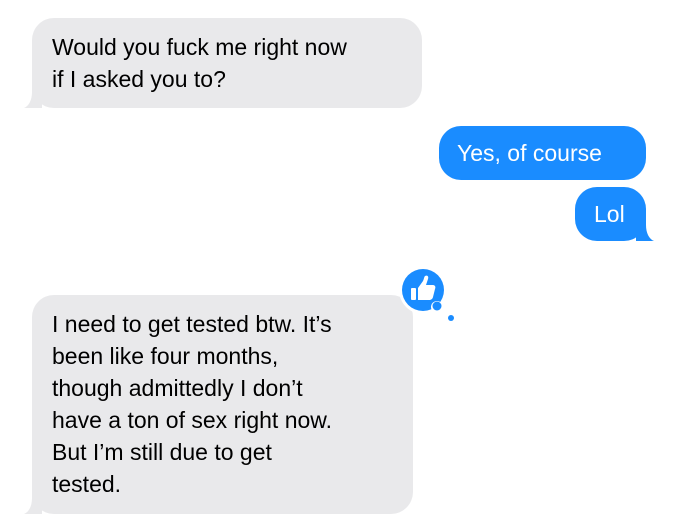 The height and width of the screenshot is (522, 674). I want to click on sent-message-bubble: Yes, of course, so click(542, 153).